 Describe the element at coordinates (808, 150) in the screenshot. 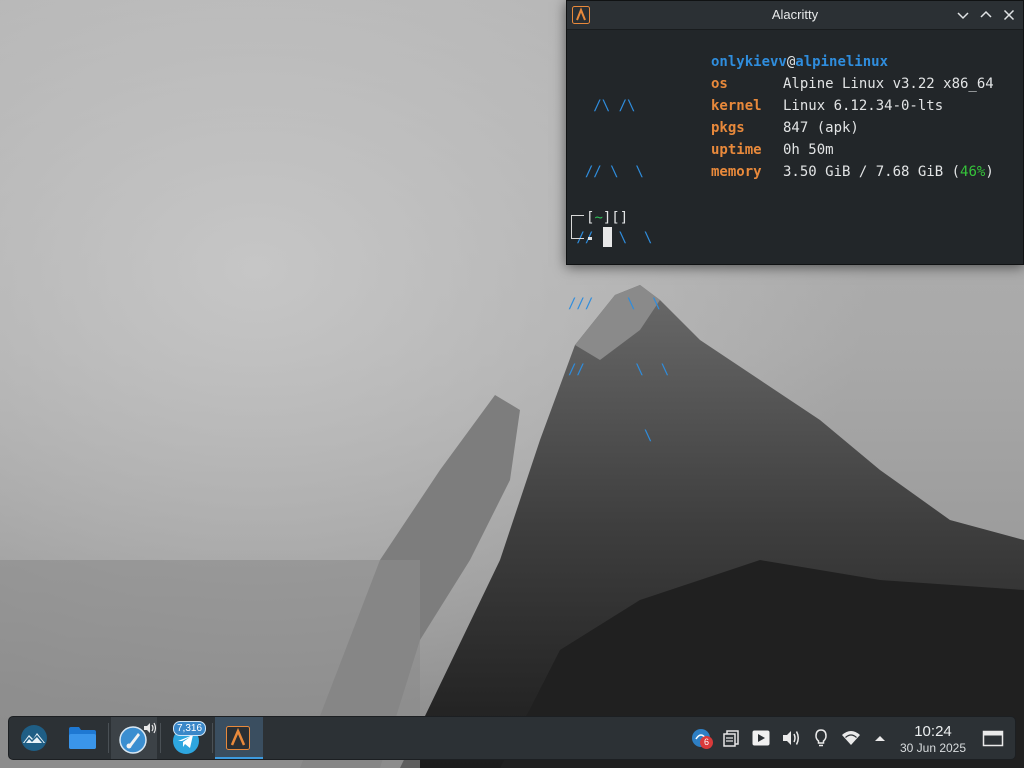

I see `info-value: 0h 50m` at that location.